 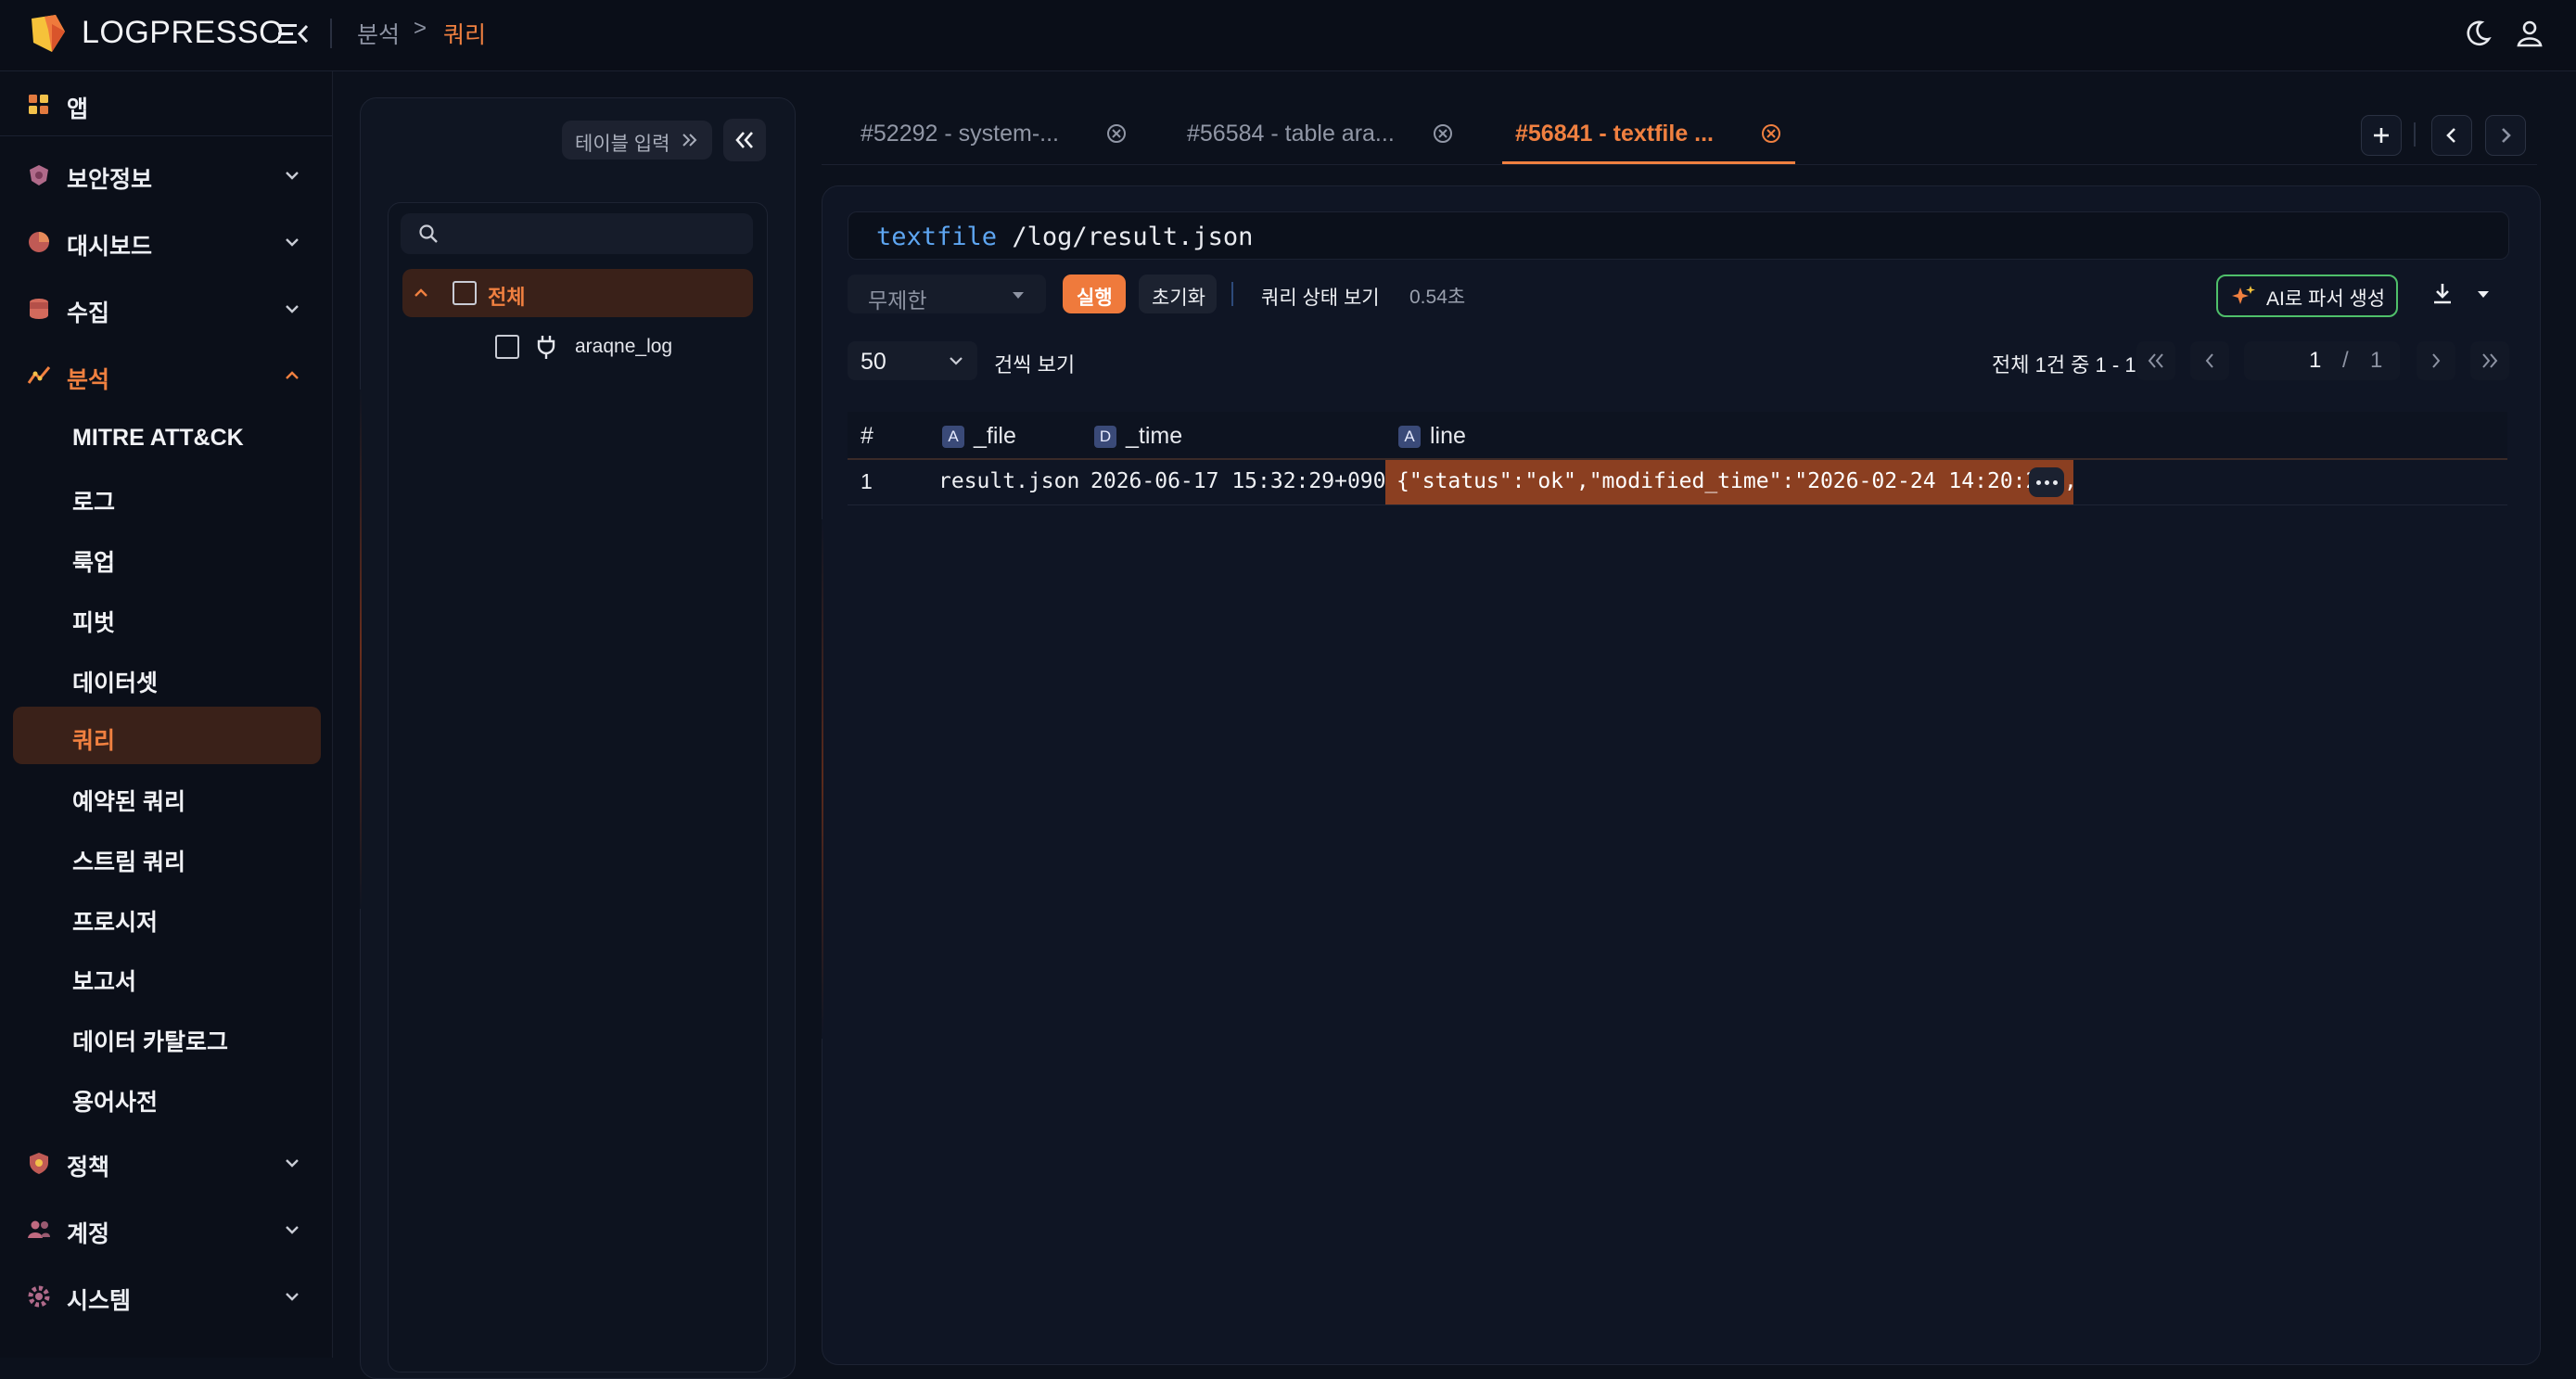 I want to click on prev-page-button, so click(x=2209, y=360).